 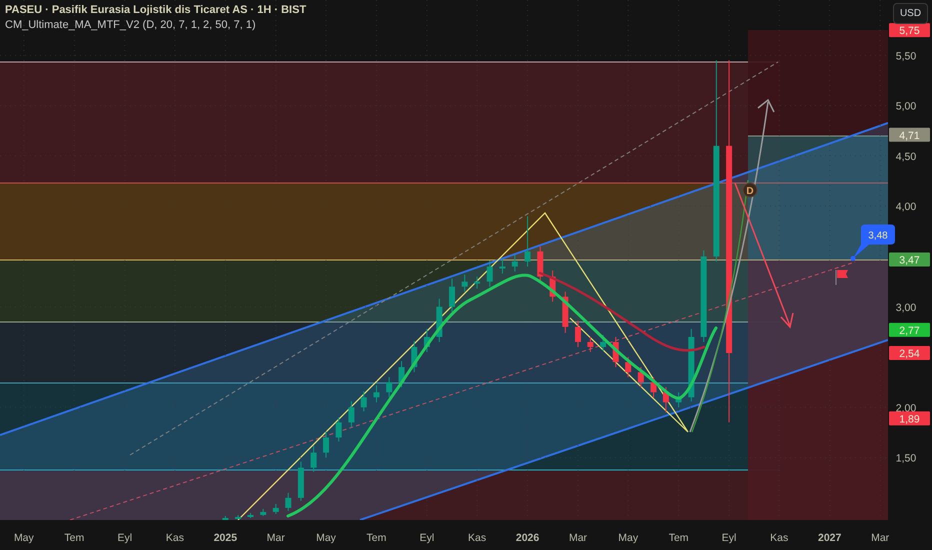 What do you see at coordinates (906, 308) in the screenshot?
I see `price-axis-label: 3,00` at bounding box center [906, 308].